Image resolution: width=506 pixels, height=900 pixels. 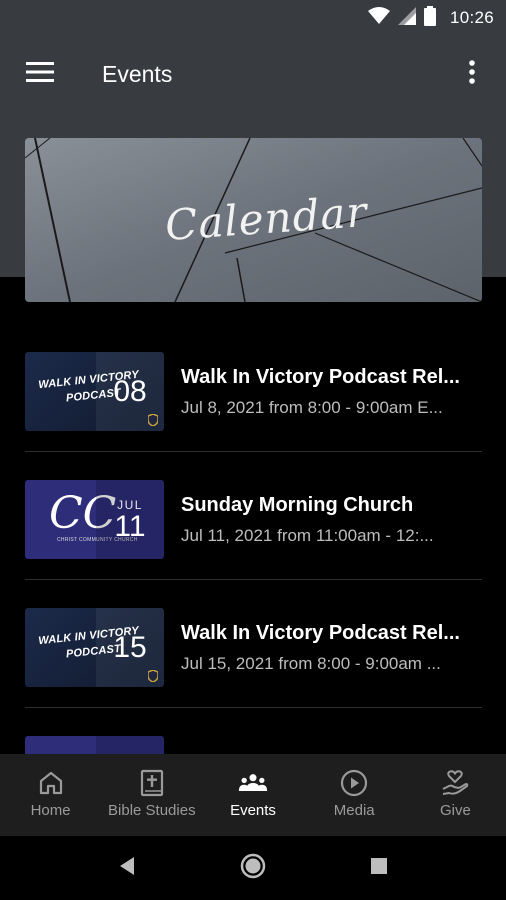 What do you see at coordinates (94, 647) in the screenshot?
I see `event-thumbnail: WALK IN VICTORY PODCAST 15` at bounding box center [94, 647].